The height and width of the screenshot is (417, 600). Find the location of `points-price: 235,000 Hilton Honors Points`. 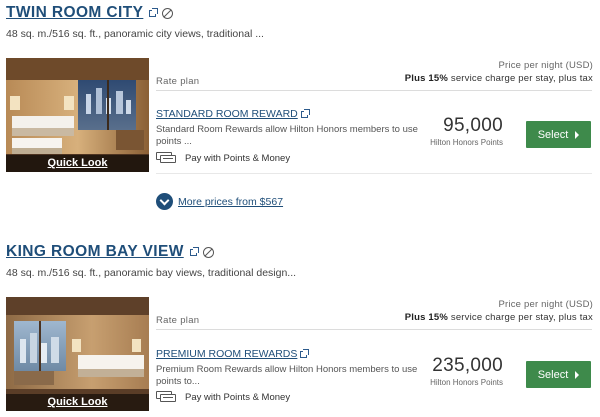

points-price: 235,000 Hilton Honors Points is located at coordinates (466, 371).